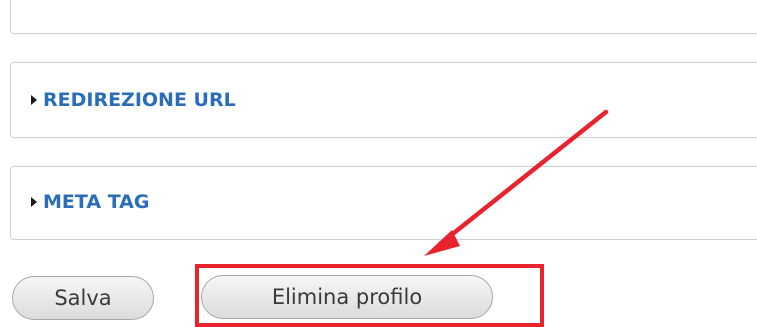 Image resolution: width=757 pixels, height=327 pixels. I want to click on save-button: Salva, so click(83, 298).